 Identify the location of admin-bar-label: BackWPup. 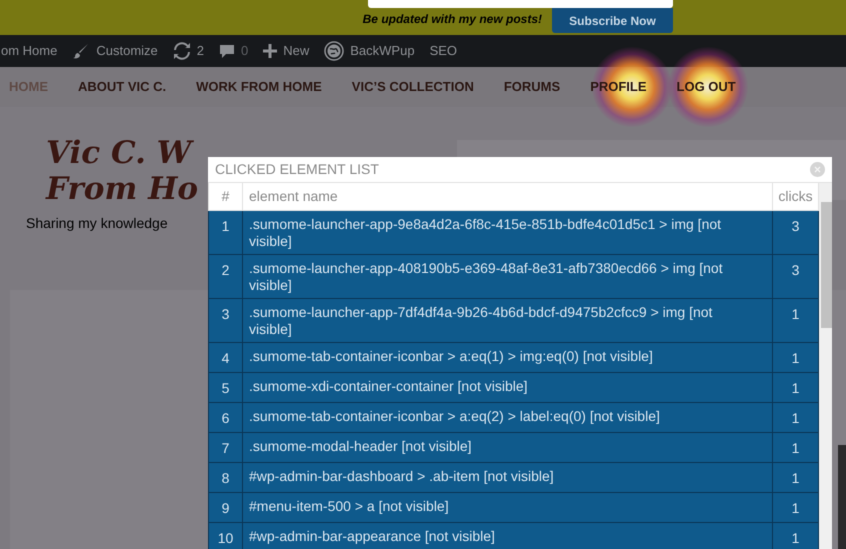
(382, 51).